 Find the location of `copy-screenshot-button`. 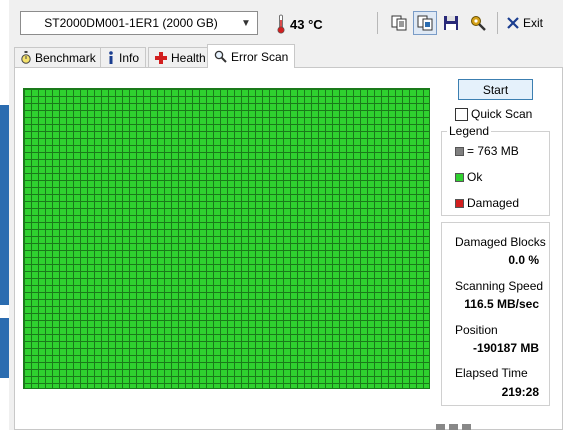

copy-screenshot-button is located at coordinates (425, 23).